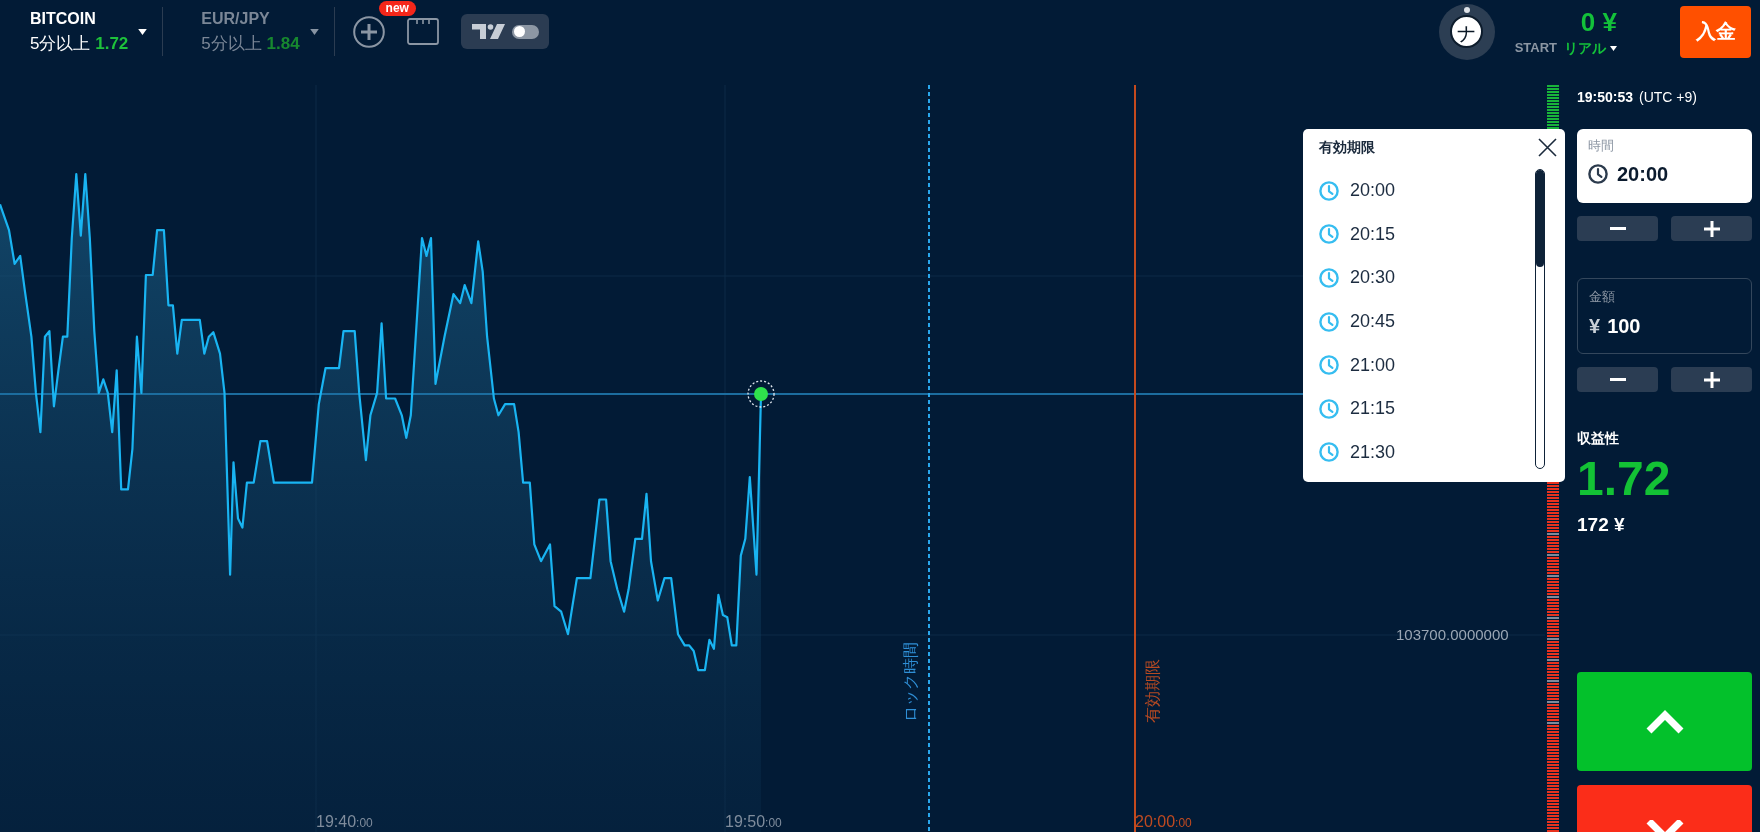 The image size is (1760, 832). Describe the element at coordinates (1163, 822) in the screenshot. I see `expiry-time-label: 20:00:00` at that location.